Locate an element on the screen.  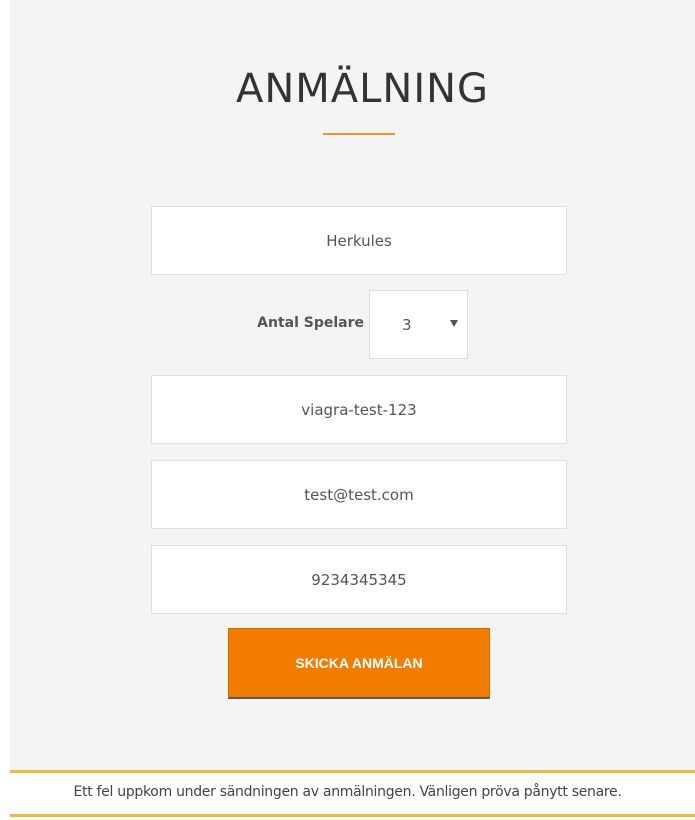
phone-input is located at coordinates (359, 579).